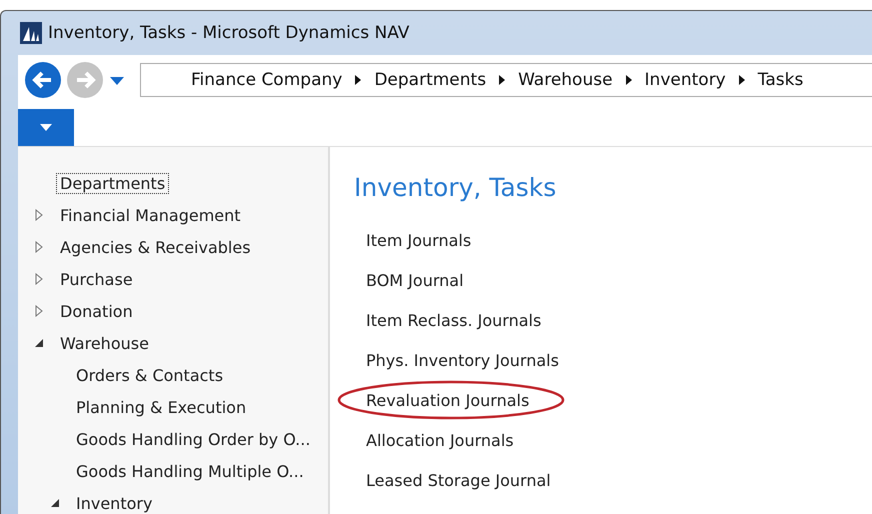  I want to click on history-dropdown-button, so click(117, 80).